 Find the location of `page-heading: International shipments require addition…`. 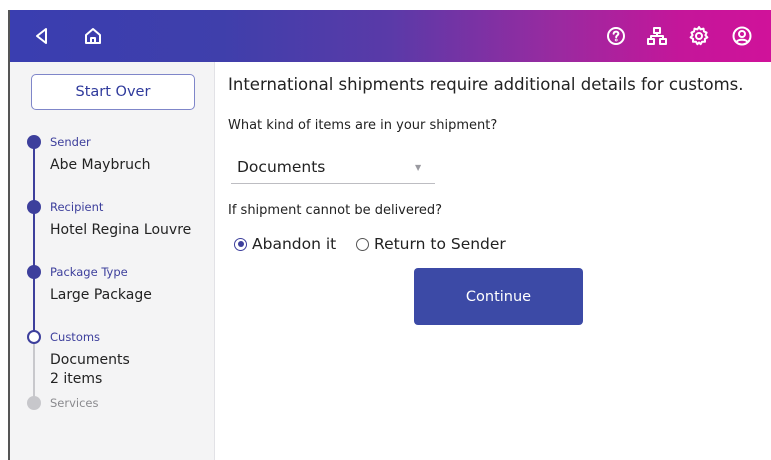

page-heading: International shipments require addition… is located at coordinates (486, 84).